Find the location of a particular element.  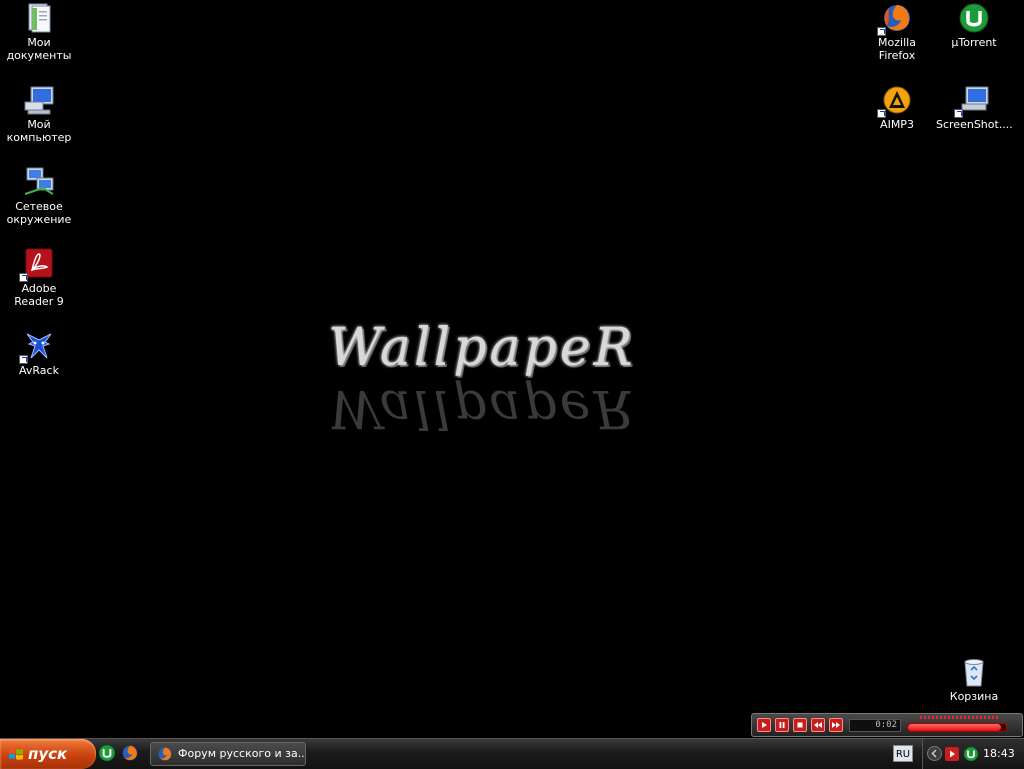

my-computer-icon is located at coordinates (39, 100).